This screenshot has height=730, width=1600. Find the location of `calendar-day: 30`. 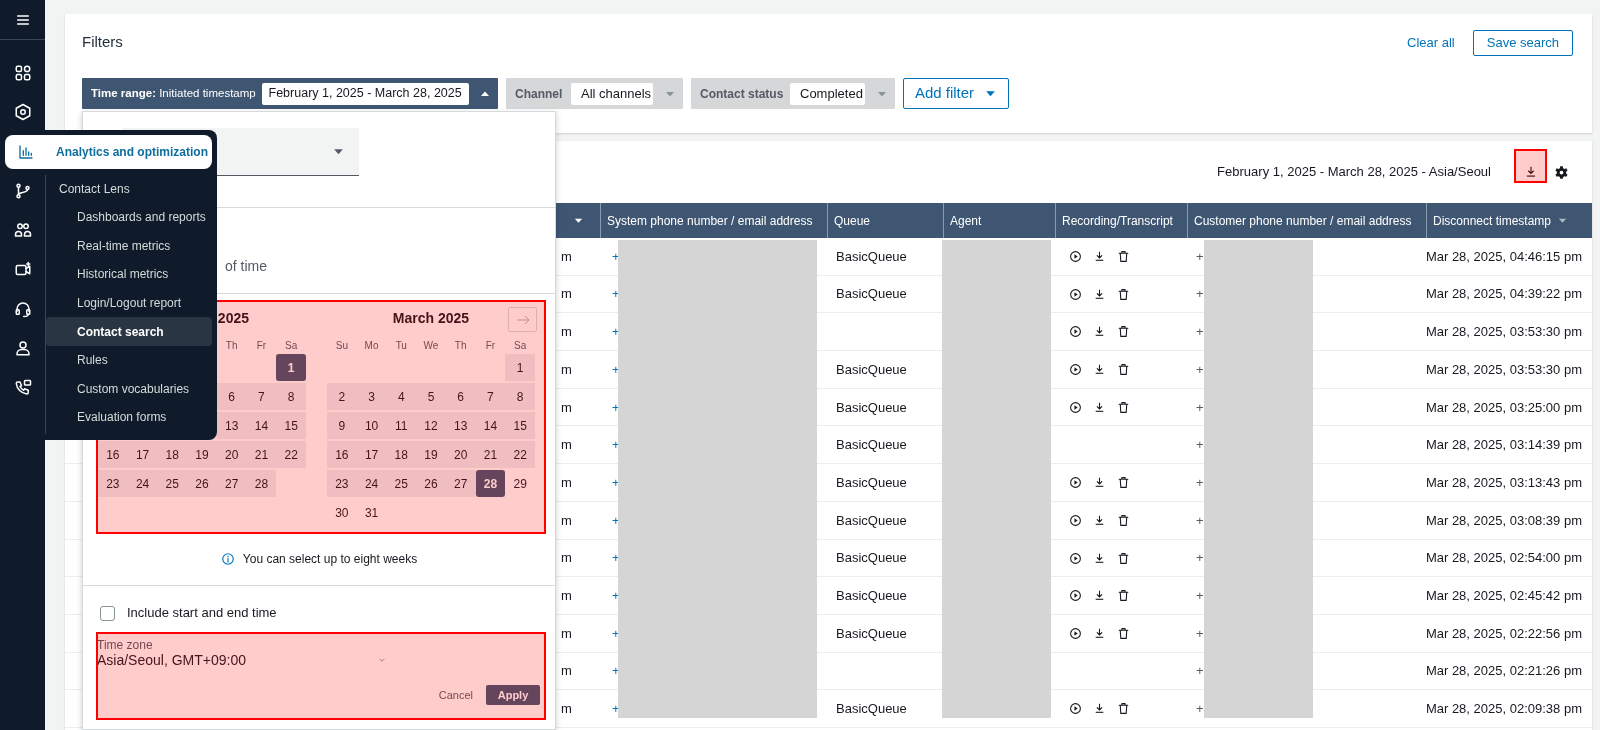

calendar-day: 30 is located at coordinates (342, 512).